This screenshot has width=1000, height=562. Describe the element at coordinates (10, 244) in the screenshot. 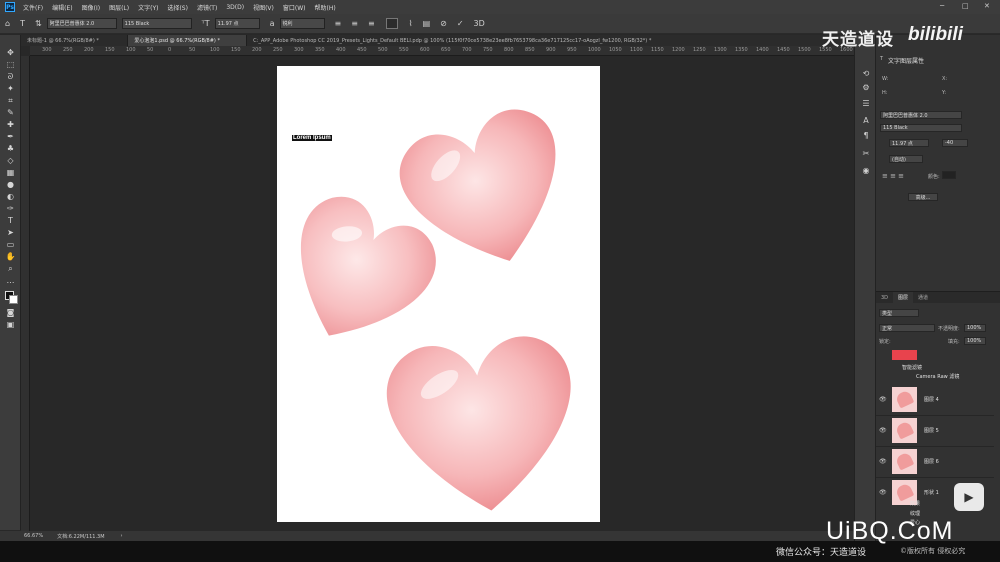

I see `rectangle-tool-icon: ▭` at that location.